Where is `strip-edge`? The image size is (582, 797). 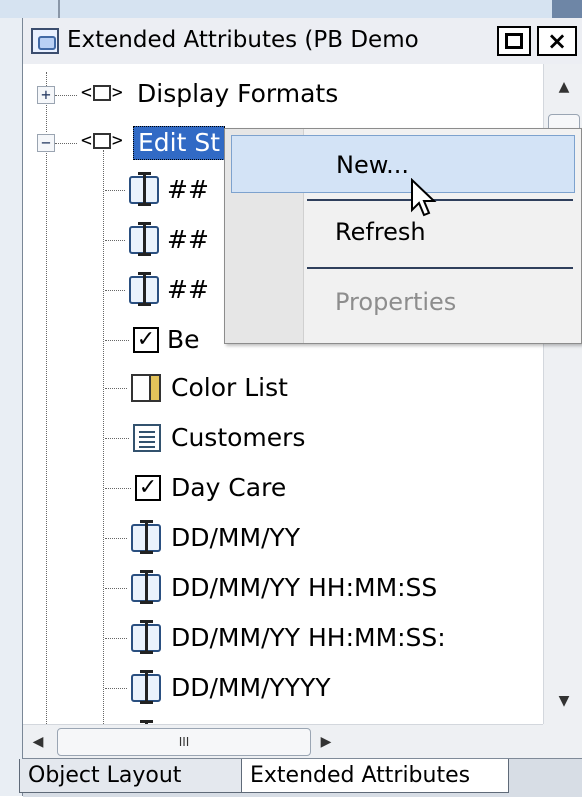 strip-edge is located at coordinates (567, 9).